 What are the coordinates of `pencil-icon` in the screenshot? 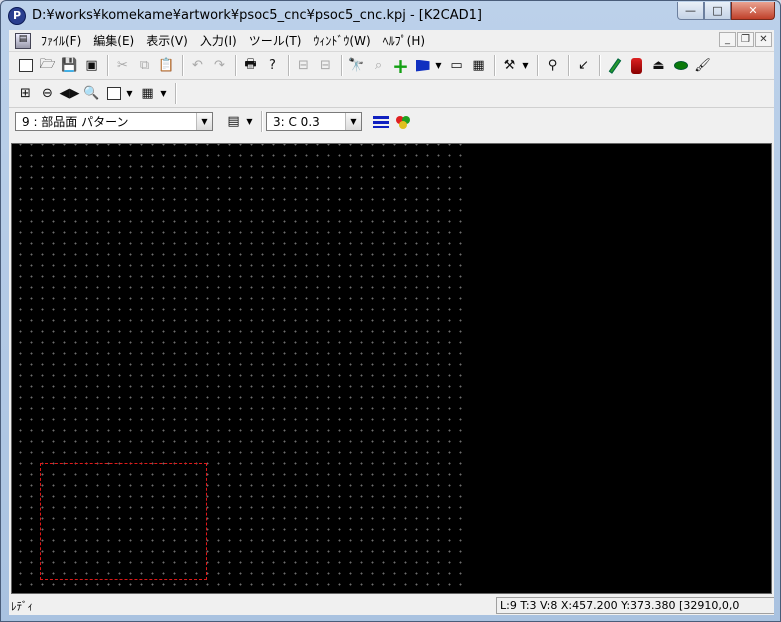 It's located at (614, 65).